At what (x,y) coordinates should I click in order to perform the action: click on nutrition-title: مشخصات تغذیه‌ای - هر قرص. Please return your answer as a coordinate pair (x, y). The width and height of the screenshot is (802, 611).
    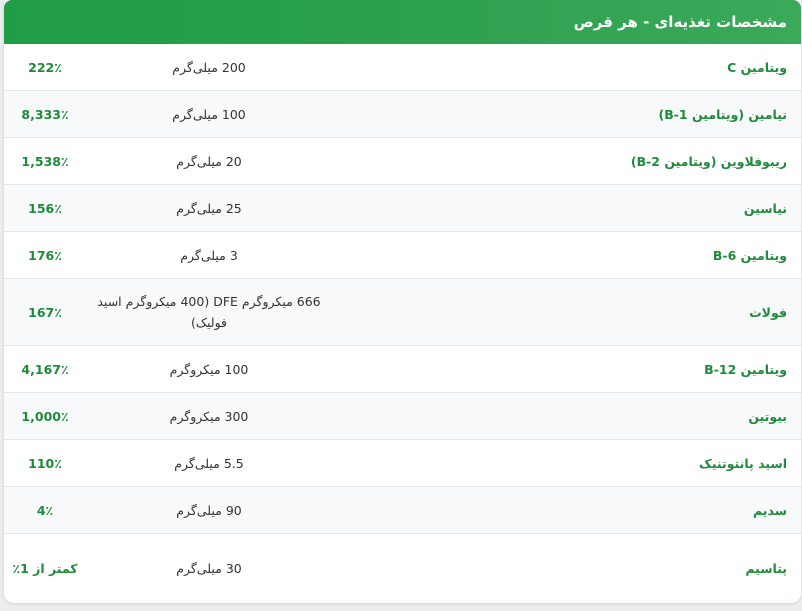
    Looking at the image, I should click on (680, 22).